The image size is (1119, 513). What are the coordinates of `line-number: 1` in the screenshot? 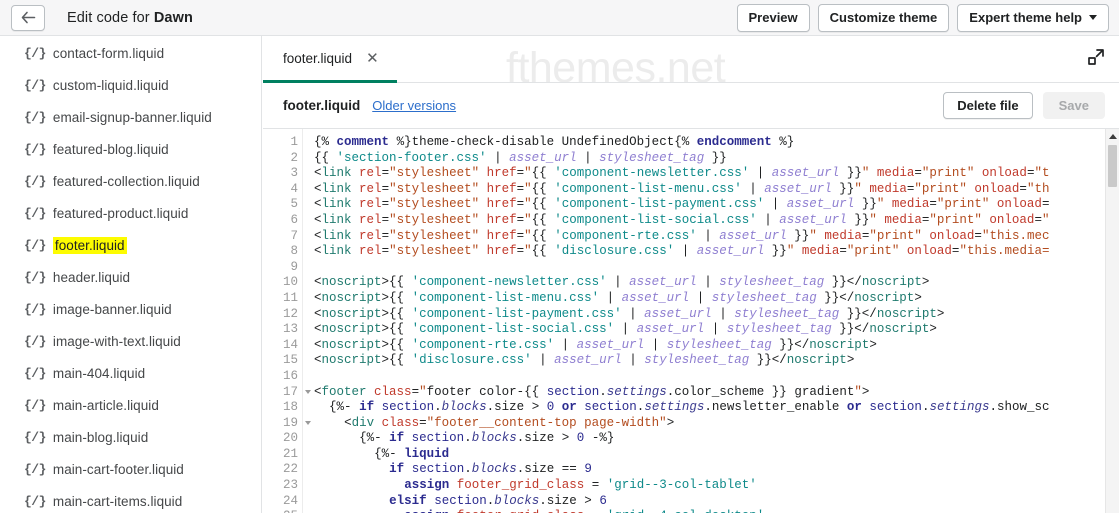 It's located at (294, 142).